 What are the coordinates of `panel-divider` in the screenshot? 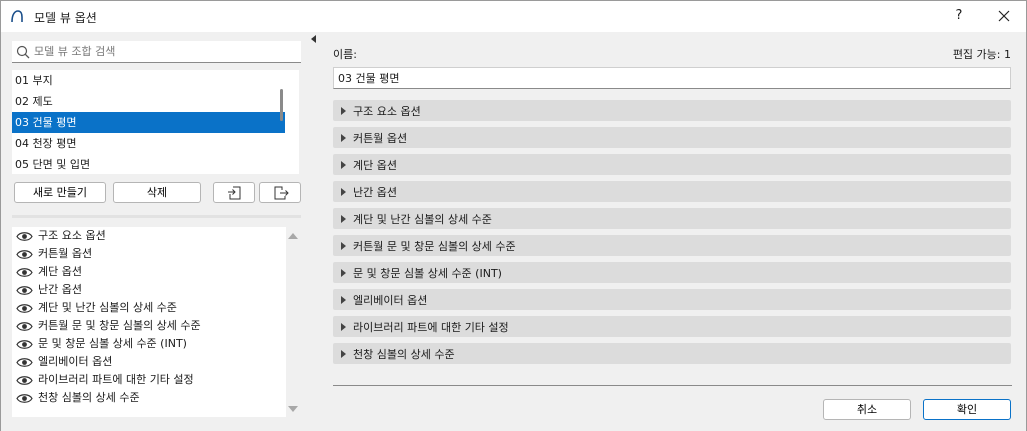 It's located at (156, 216).